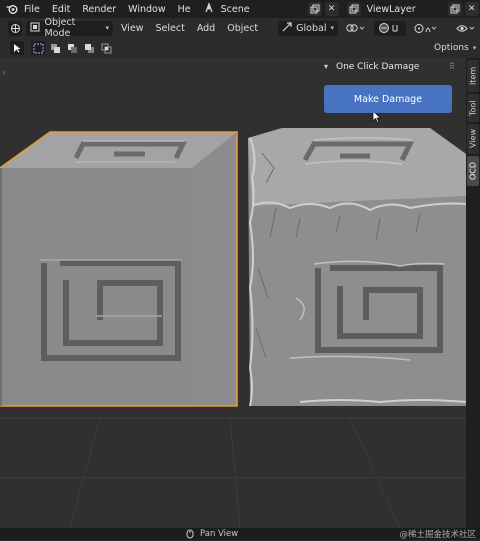 The height and width of the screenshot is (541, 480). I want to click on tab-tool: Tool, so click(473, 108).